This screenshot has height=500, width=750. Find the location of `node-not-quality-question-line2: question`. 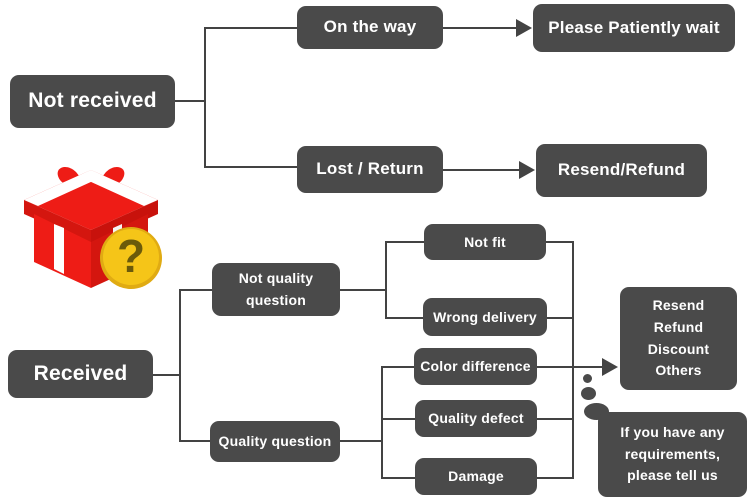

node-not-quality-question-line2: question is located at coordinates (276, 299).